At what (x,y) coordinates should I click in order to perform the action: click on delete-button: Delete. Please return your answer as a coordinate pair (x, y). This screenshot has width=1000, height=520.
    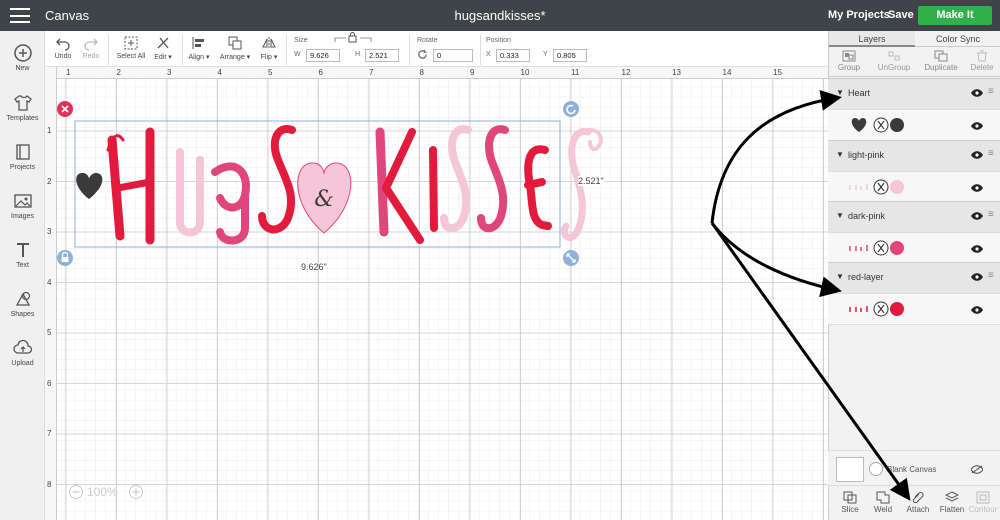
    Looking at the image, I should click on (981, 60).